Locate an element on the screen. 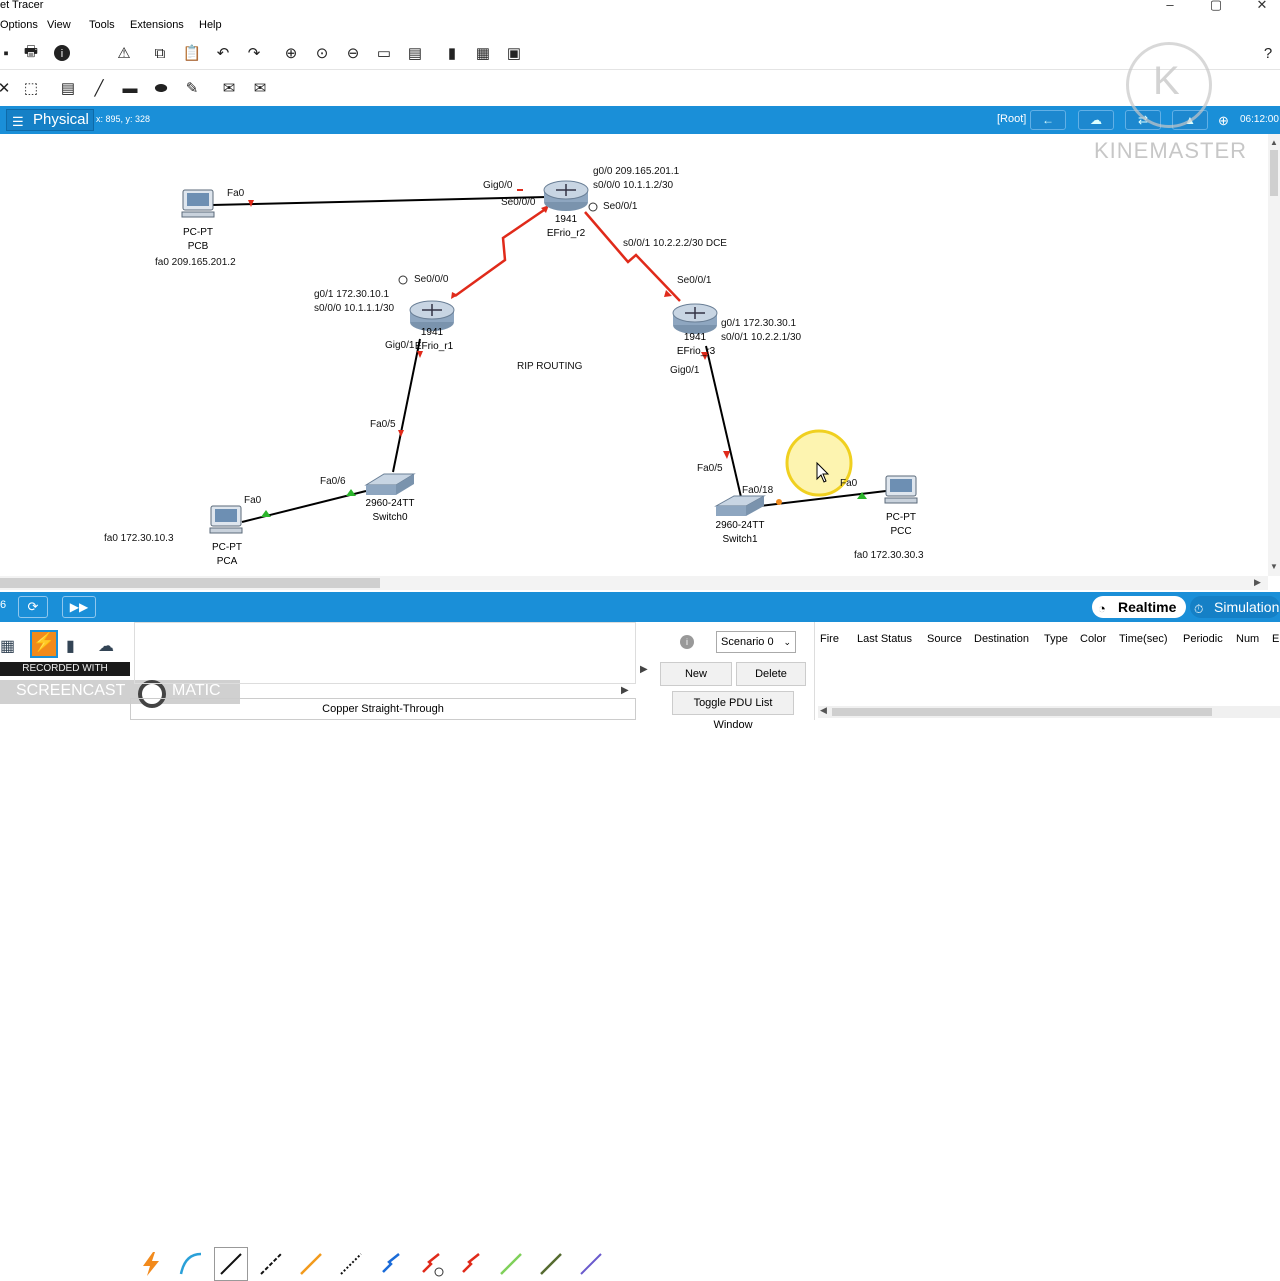  minimize-icon: – is located at coordinates (1170, 6).